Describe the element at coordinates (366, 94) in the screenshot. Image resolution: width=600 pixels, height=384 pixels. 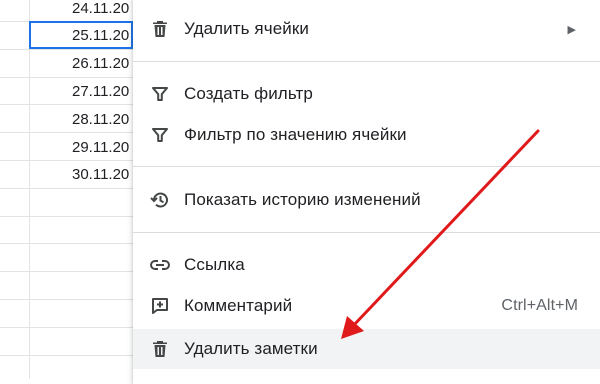
I see `menu-item-create-filter: Создать фильтр` at that location.